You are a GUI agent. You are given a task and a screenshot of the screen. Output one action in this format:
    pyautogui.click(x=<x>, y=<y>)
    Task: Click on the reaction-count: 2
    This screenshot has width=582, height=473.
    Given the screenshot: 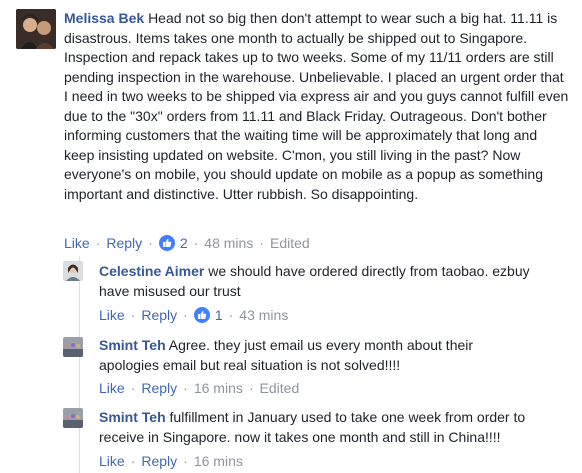 What is the action you would take?
    pyautogui.click(x=184, y=243)
    